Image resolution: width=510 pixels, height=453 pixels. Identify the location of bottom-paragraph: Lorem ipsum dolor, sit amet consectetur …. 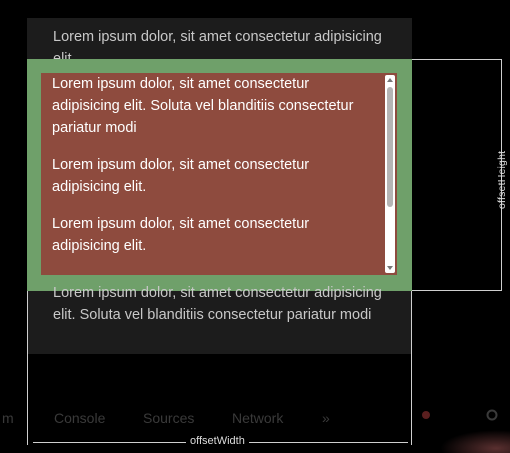
(217, 304).